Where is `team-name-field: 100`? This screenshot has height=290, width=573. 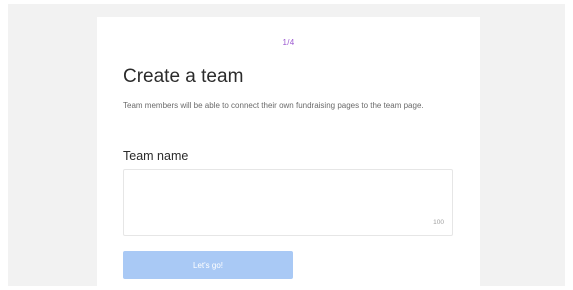 team-name-field: 100 is located at coordinates (288, 202).